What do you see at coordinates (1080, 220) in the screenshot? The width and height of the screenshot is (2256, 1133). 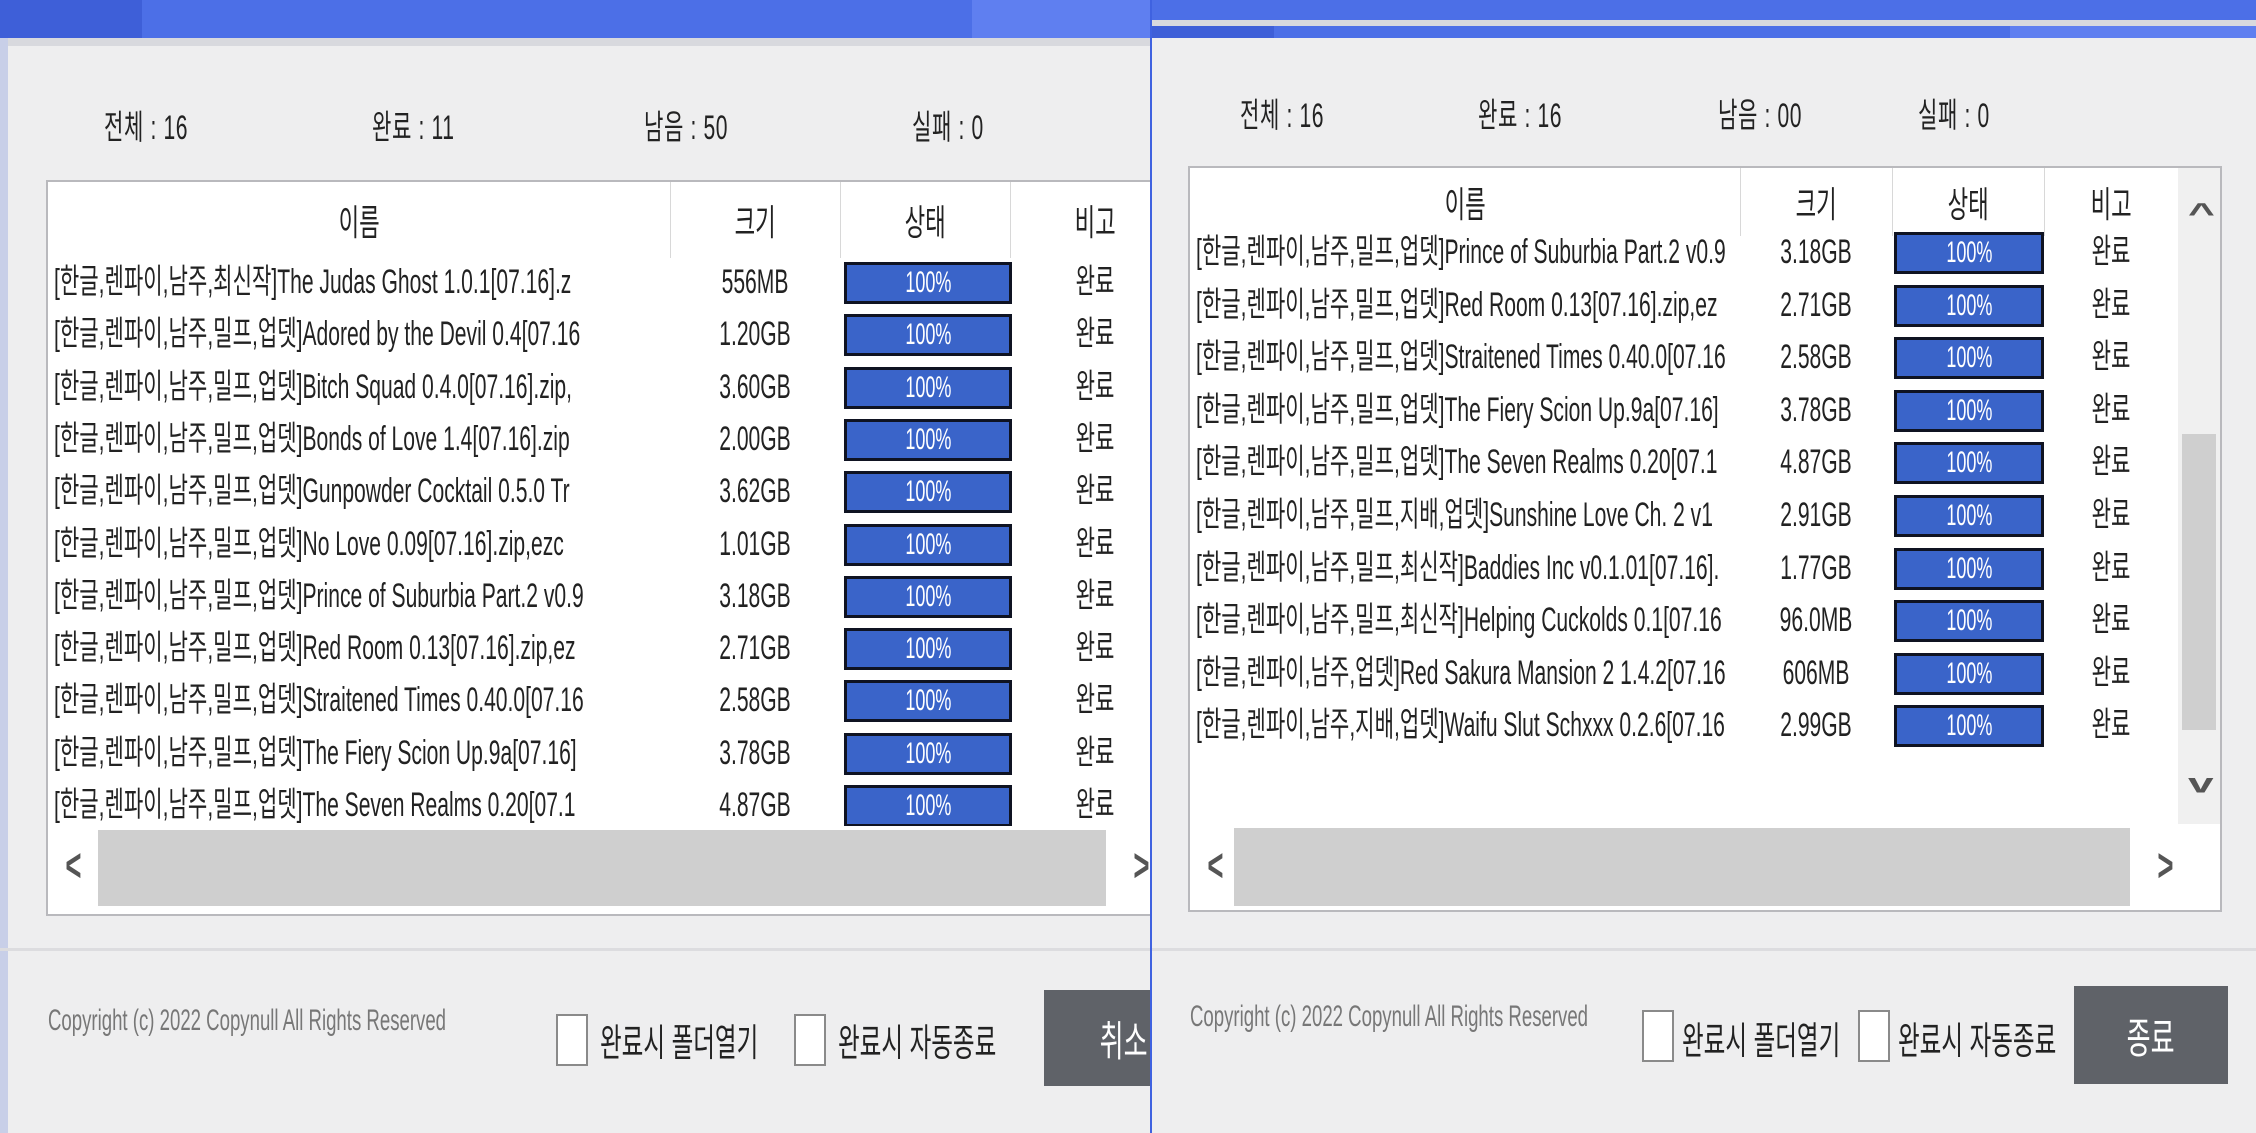 I see `column-note: 비고` at bounding box center [1080, 220].